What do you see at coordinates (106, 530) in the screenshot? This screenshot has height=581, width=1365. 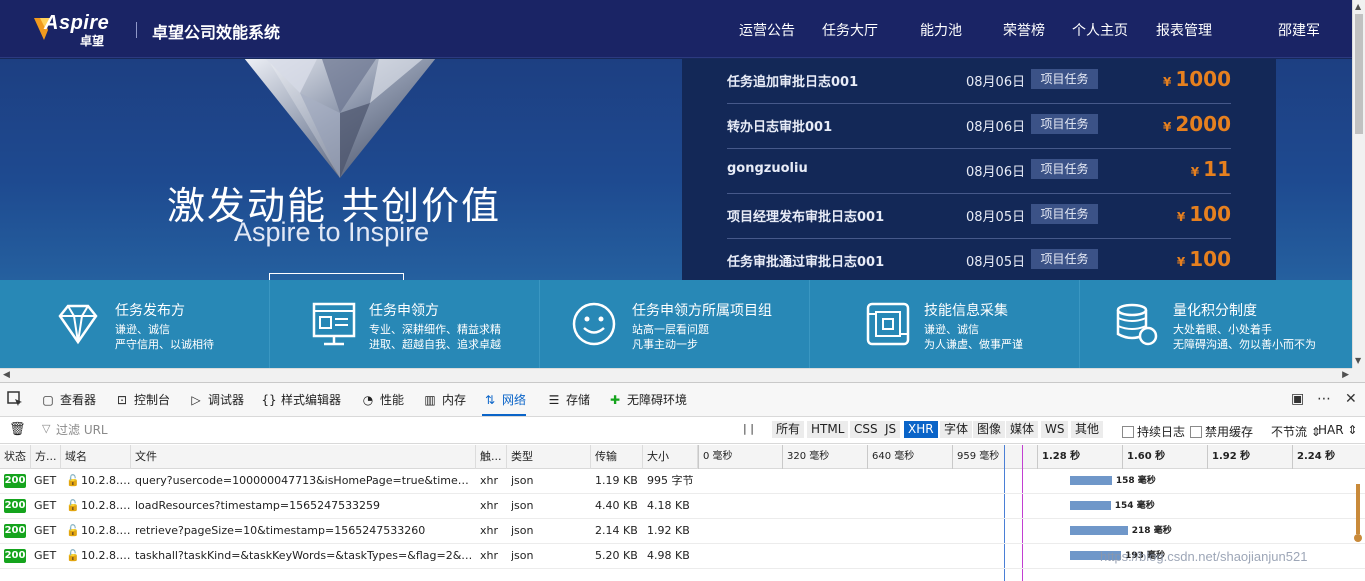 I see `request-domain: 10.2.8.42` at bounding box center [106, 530].